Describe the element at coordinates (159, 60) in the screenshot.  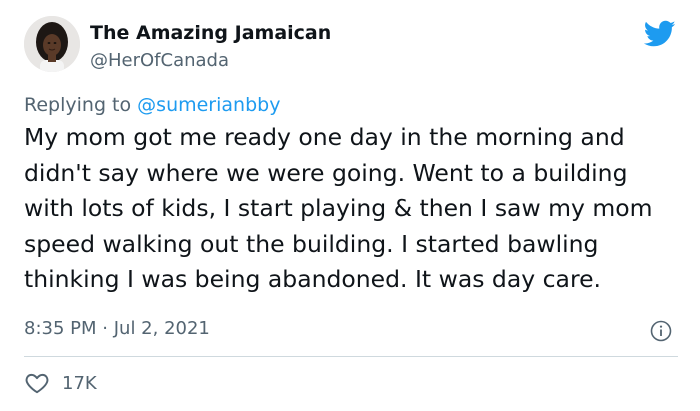
I see `user-handle: @HerOfCanada` at that location.